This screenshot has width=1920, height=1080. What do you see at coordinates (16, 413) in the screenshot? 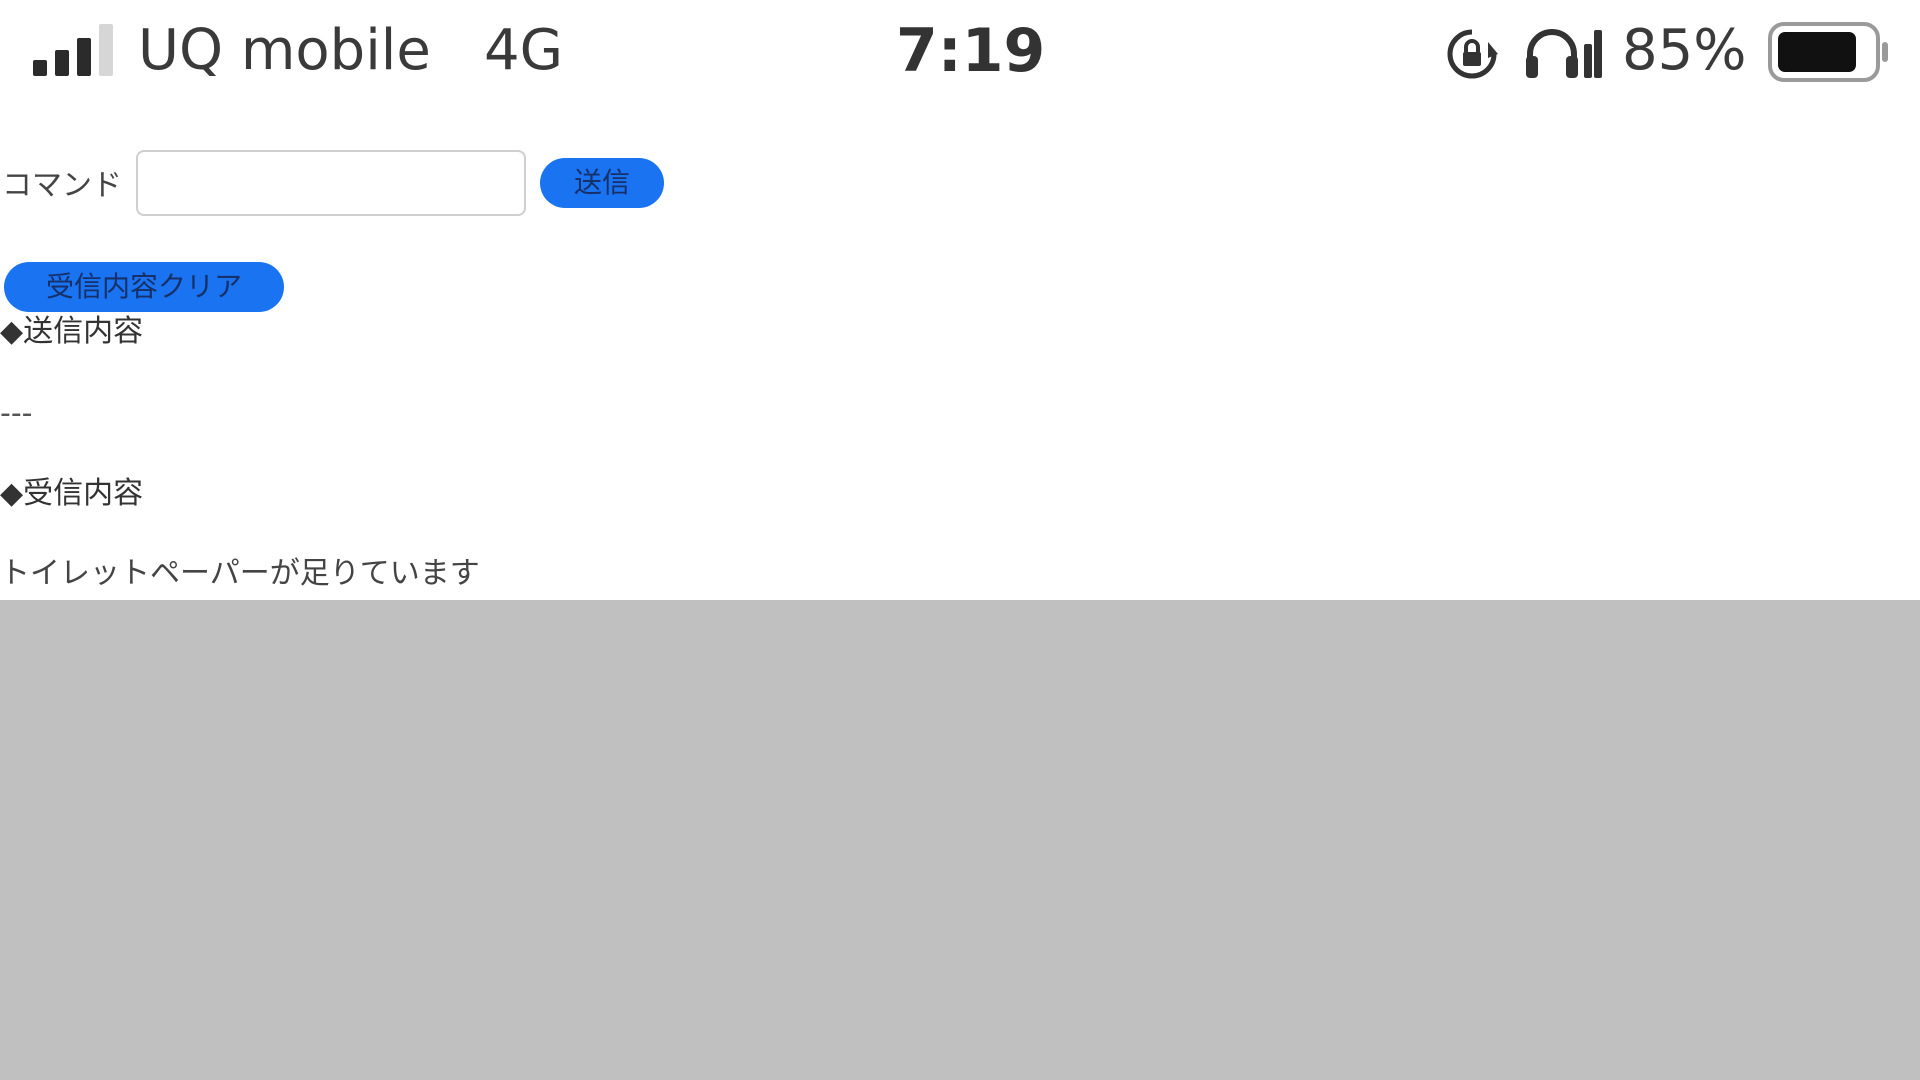
I see `sent-section-body: ---` at bounding box center [16, 413].